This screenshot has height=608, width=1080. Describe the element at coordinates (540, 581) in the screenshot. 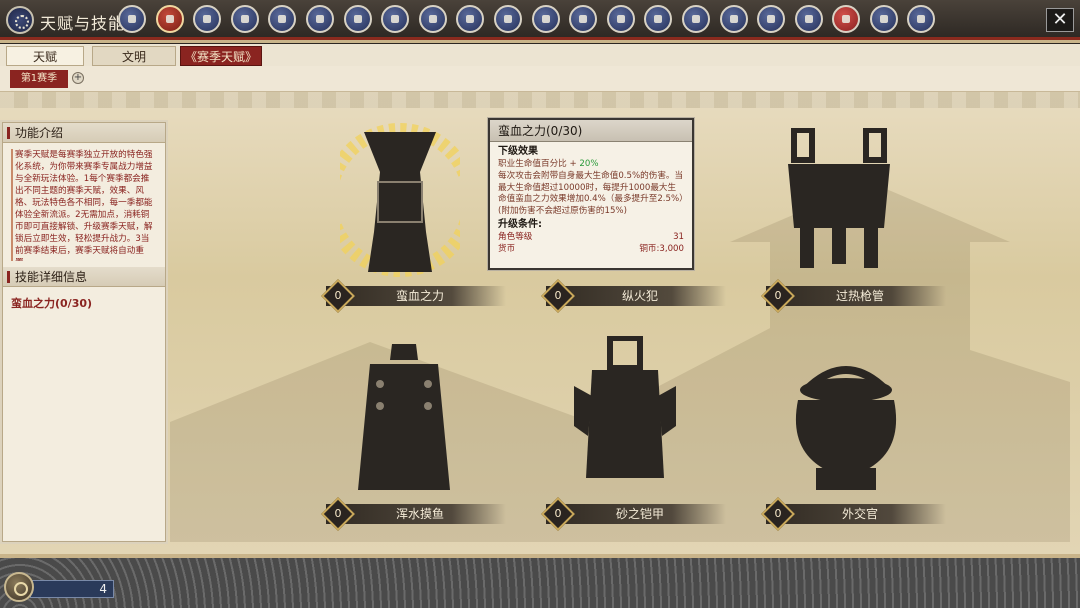

I see `bottom-bar: 4` at that location.